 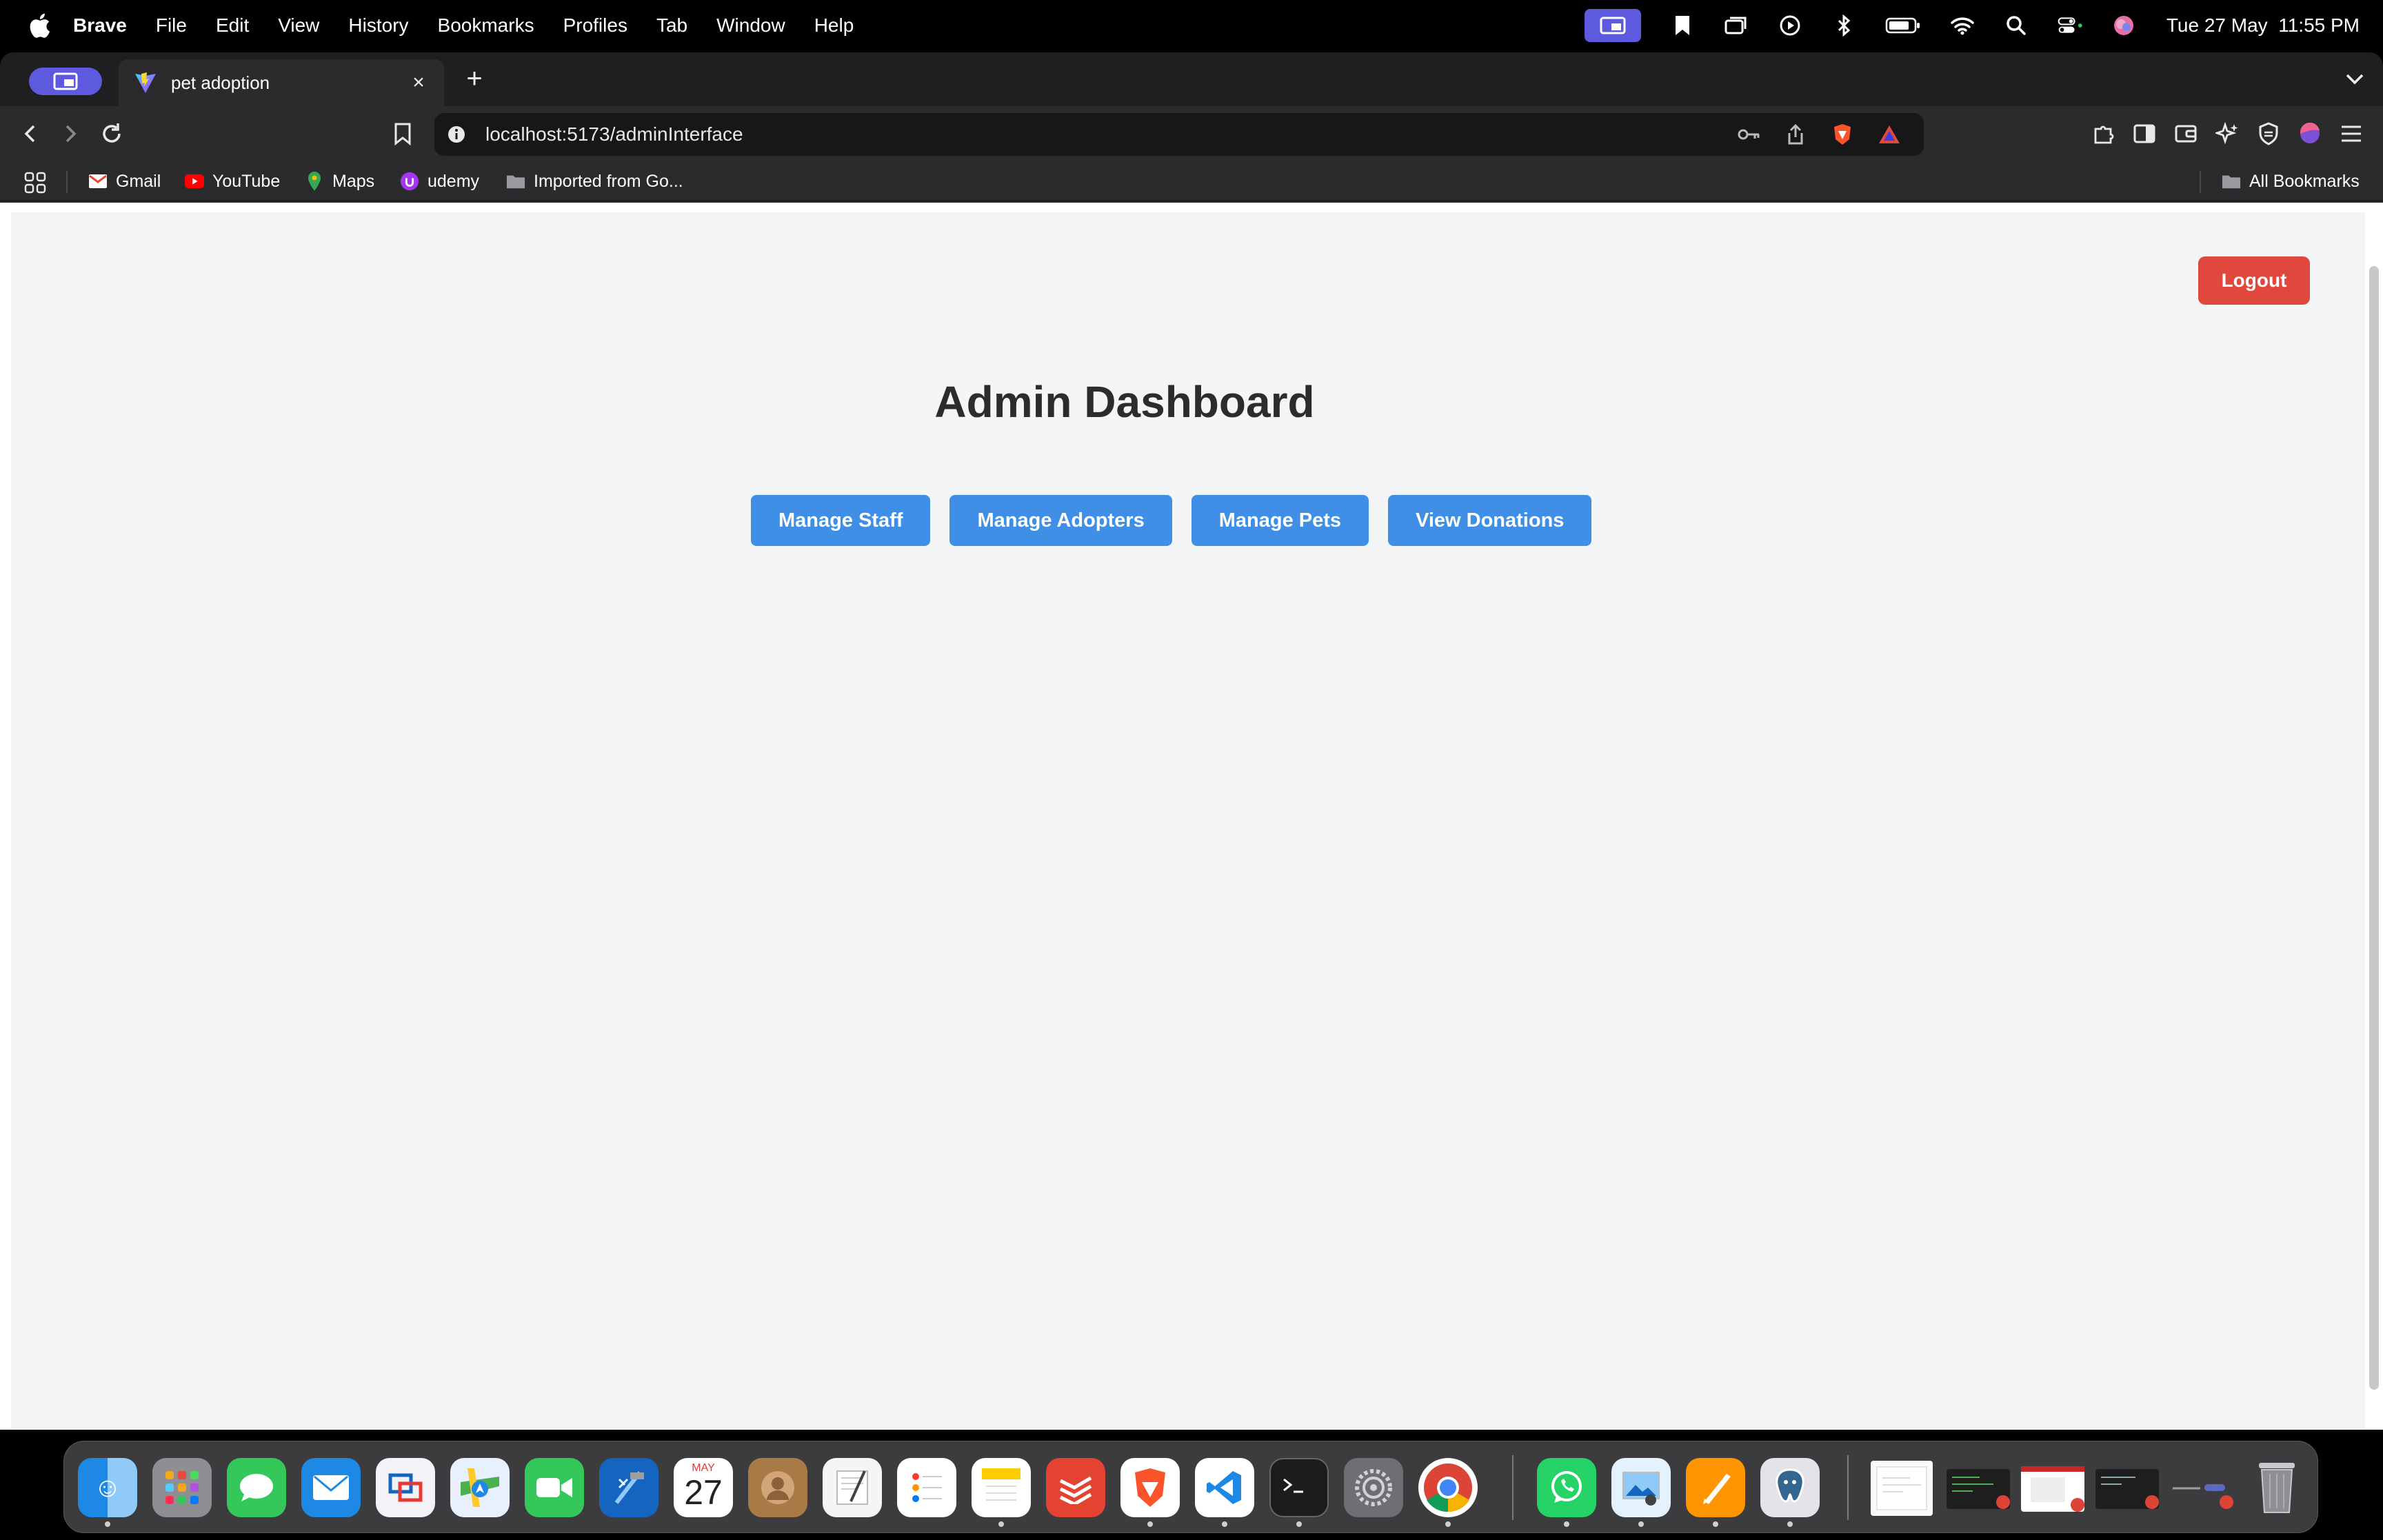 I want to click on control-center-icon, so click(x=2070, y=26).